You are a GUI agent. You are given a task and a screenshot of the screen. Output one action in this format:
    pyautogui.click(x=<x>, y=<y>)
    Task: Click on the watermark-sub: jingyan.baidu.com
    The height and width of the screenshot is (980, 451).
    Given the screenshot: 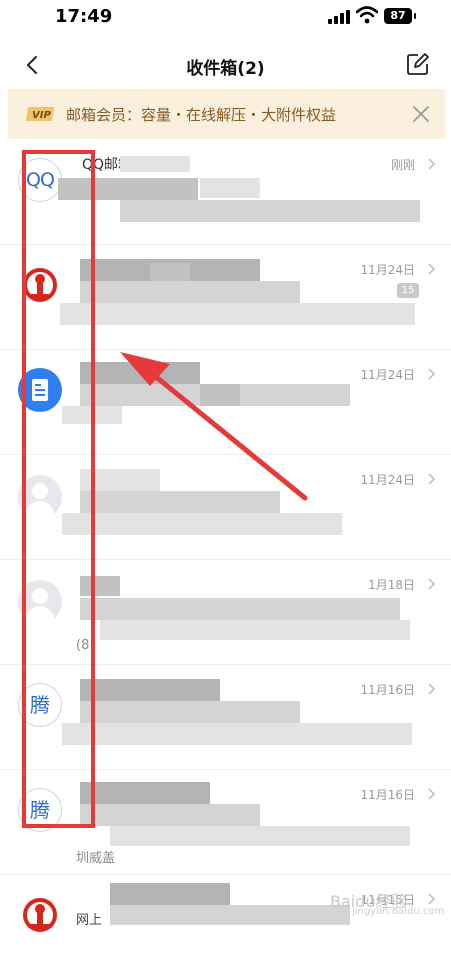 What is the action you would take?
    pyautogui.click(x=398, y=911)
    